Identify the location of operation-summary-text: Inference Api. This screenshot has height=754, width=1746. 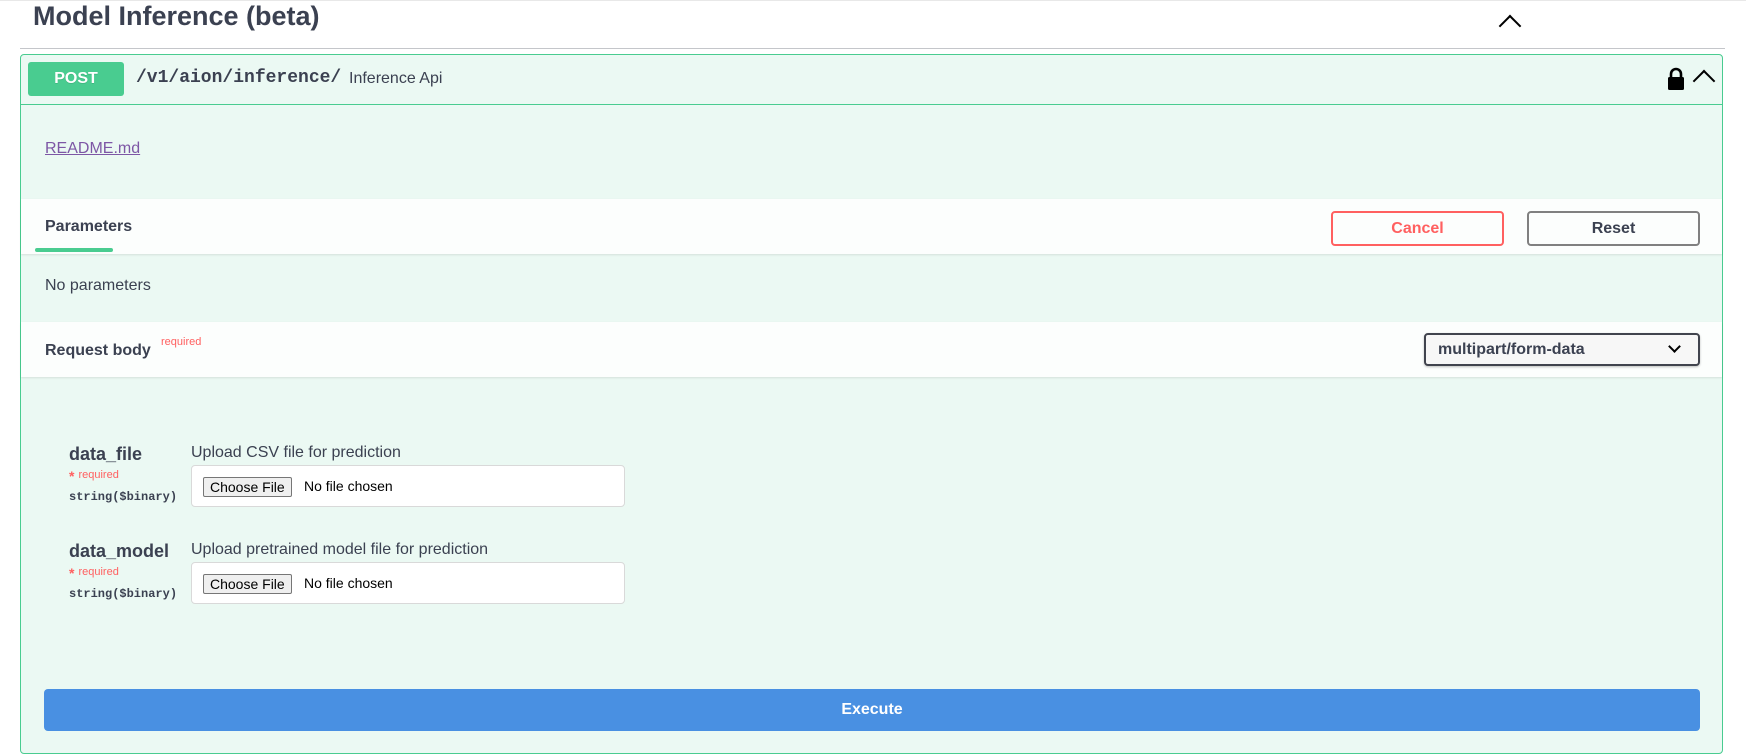
(396, 78).